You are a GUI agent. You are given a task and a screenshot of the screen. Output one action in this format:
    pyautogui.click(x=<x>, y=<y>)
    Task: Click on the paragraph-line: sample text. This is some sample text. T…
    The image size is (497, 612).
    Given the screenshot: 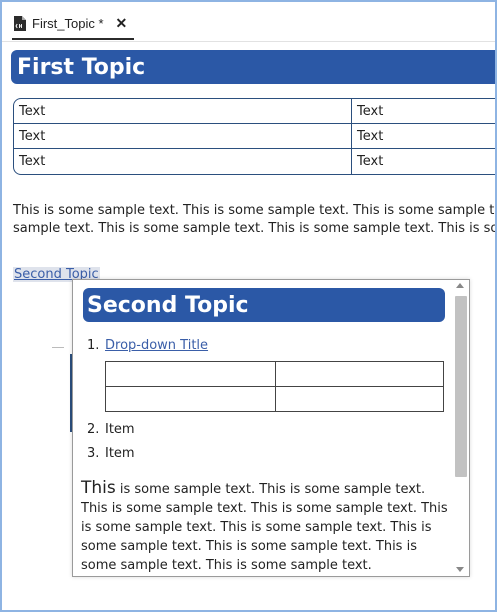 What is the action you would take?
    pyautogui.click(x=254, y=228)
    